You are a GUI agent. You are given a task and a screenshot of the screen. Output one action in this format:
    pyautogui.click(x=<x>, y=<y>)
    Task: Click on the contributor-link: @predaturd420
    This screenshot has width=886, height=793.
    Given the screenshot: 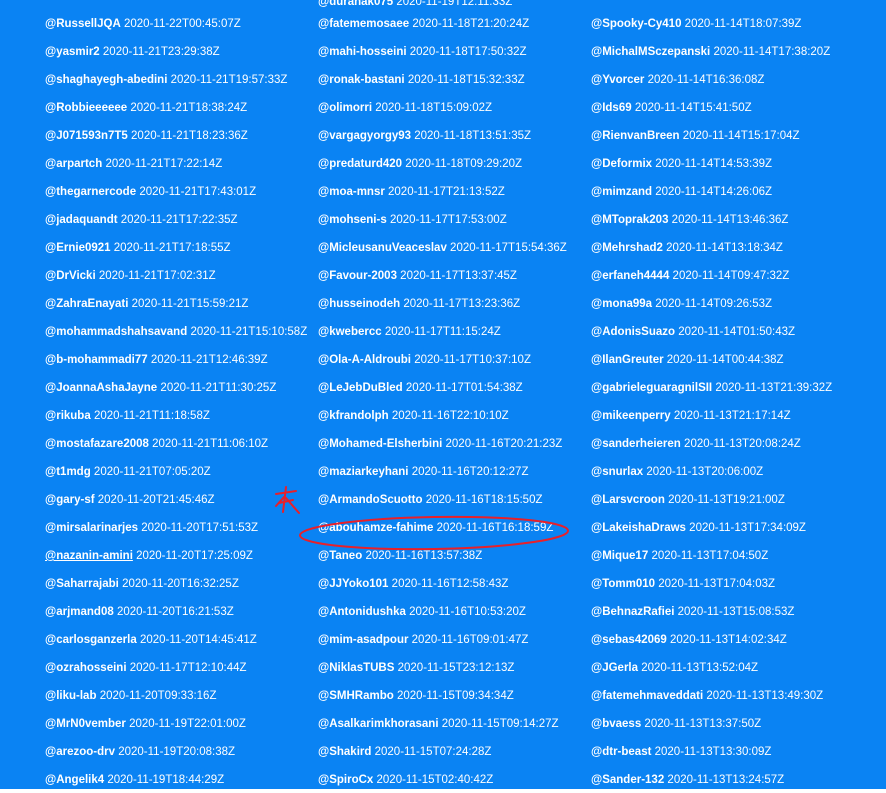 What is the action you would take?
    pyautogui.click(x=360, y=164)
    